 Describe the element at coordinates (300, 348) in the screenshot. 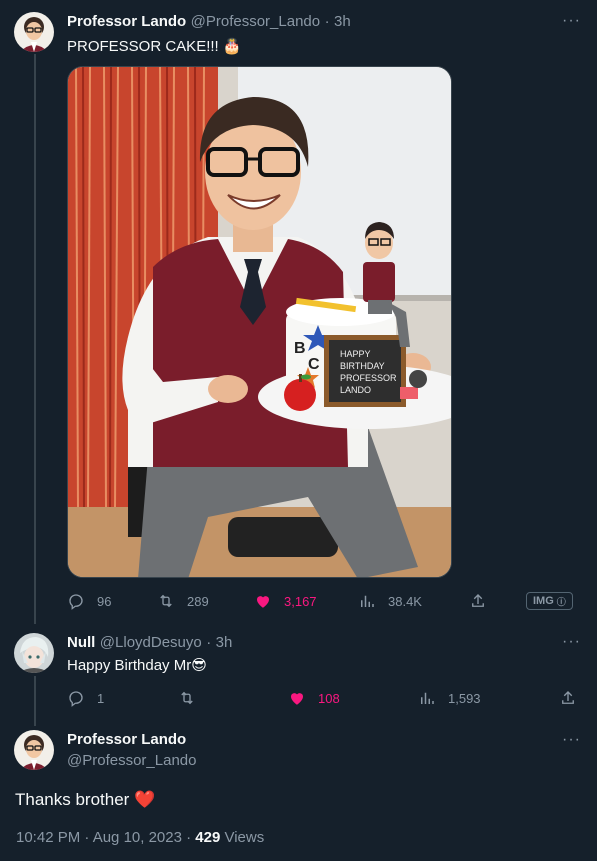

I see `svg-text: B` at that location.